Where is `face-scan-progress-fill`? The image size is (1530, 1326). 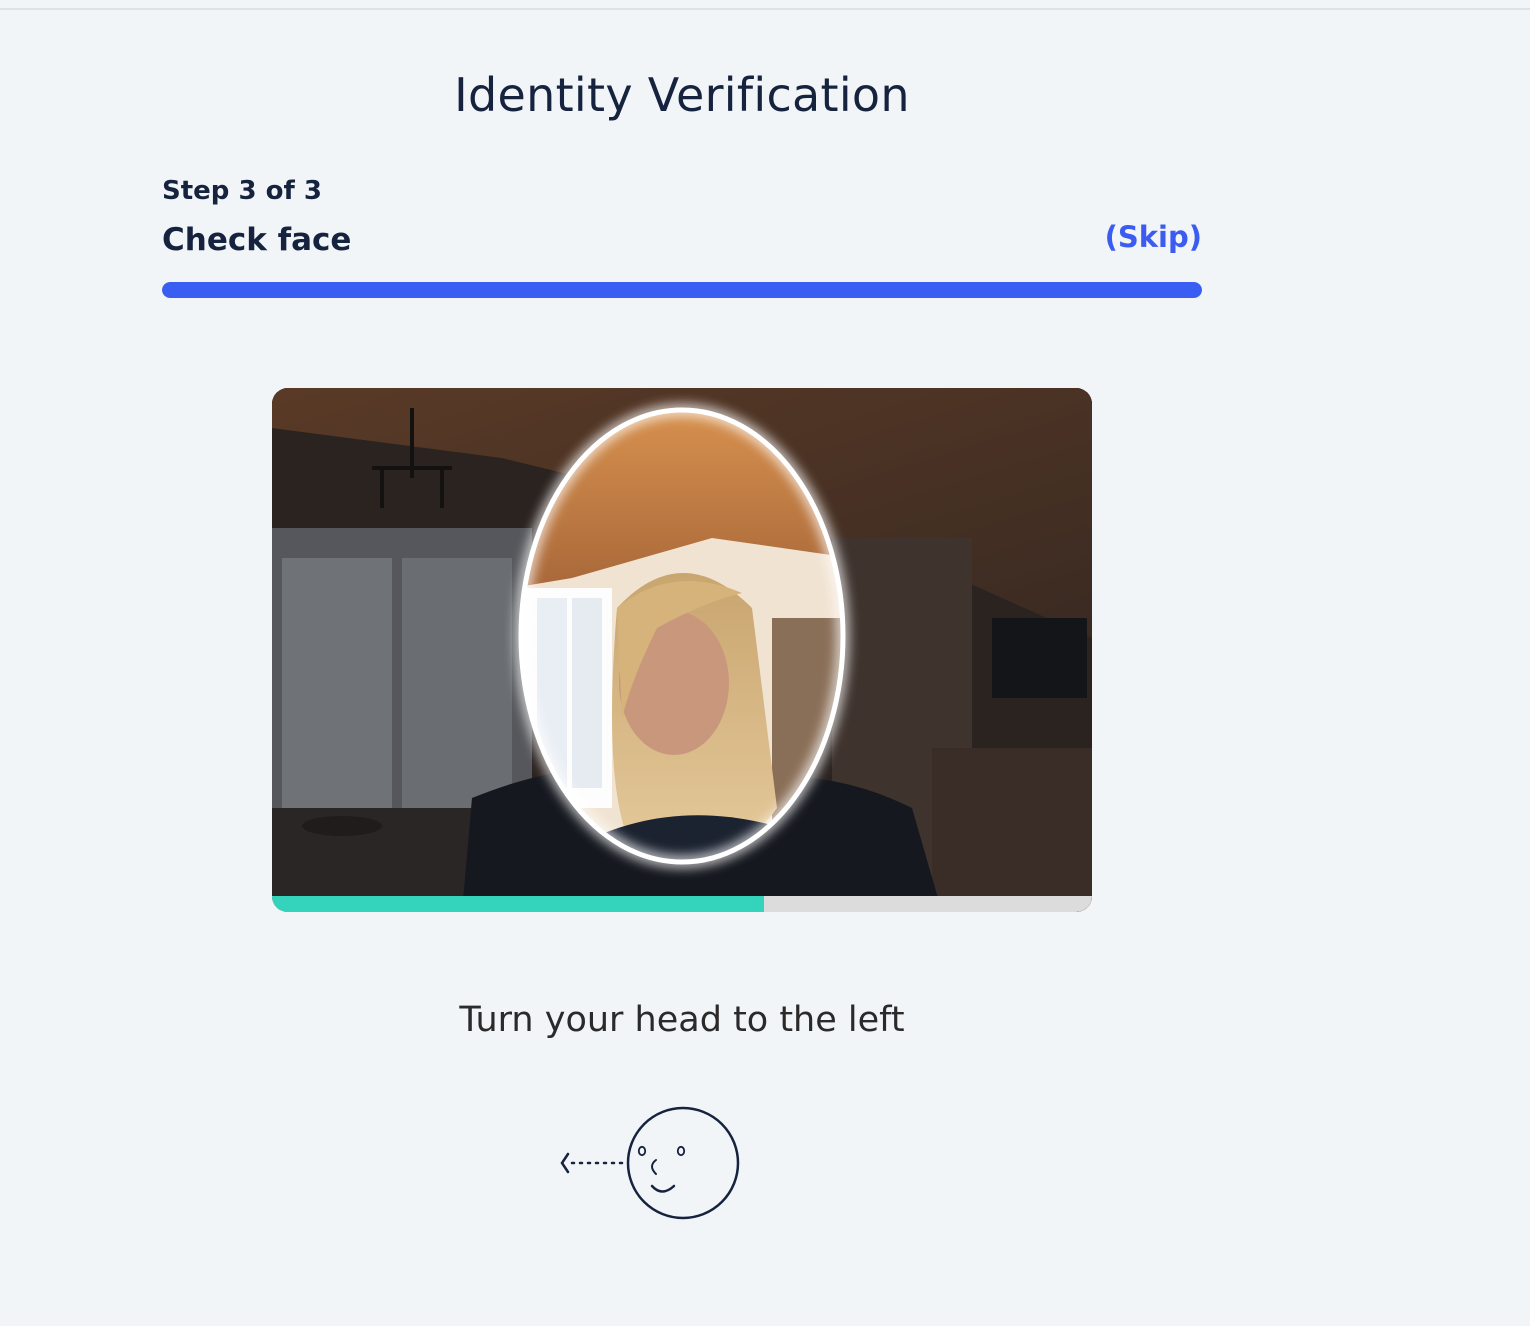
face-scan-progress-fill is located at coordinates (518, 904).